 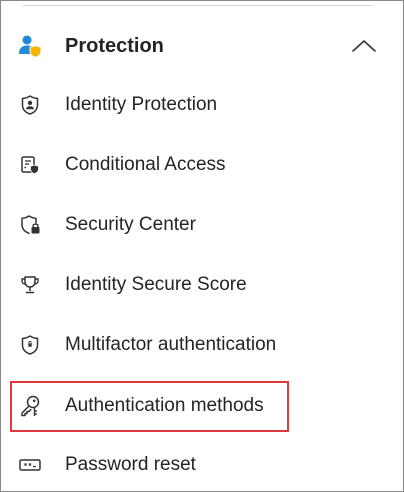 I want to click on top-divider, so click(x=198, y=5).